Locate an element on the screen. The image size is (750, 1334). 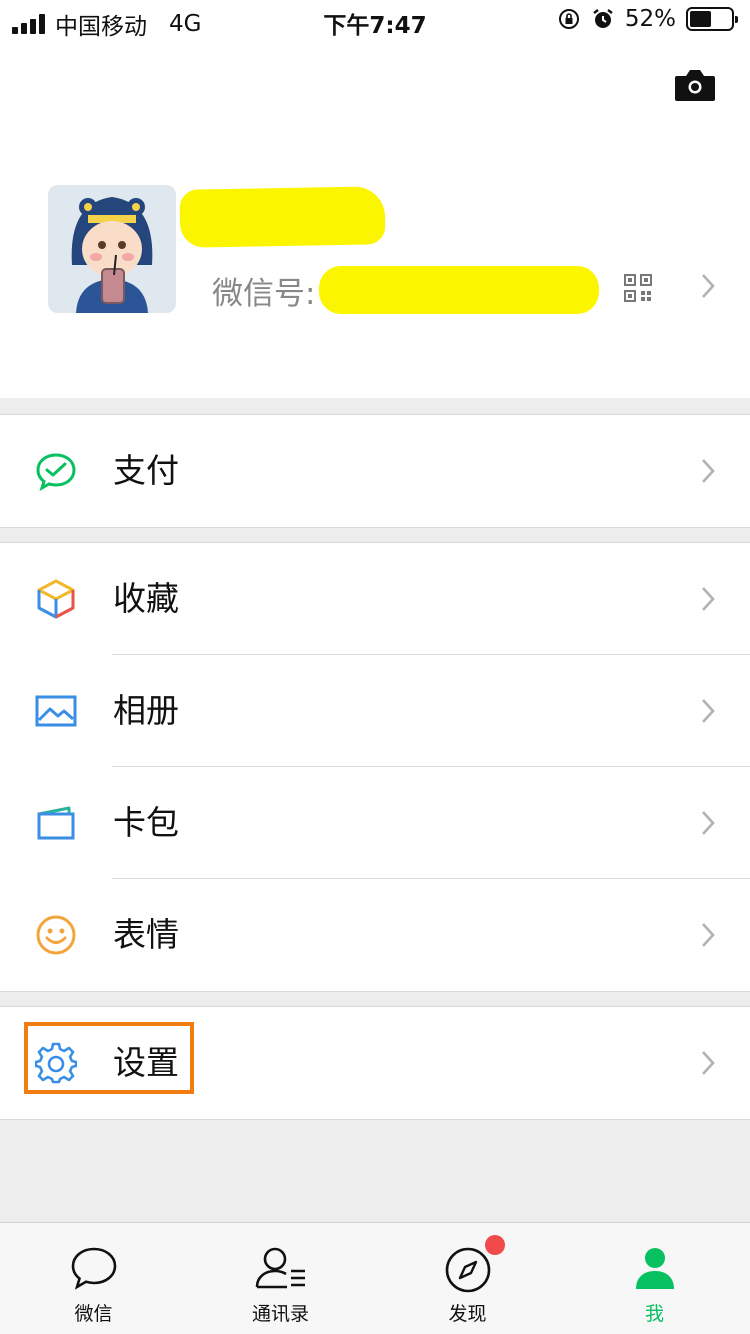
menu-item-stickers: 表情 is located at coordinates (375, 935).